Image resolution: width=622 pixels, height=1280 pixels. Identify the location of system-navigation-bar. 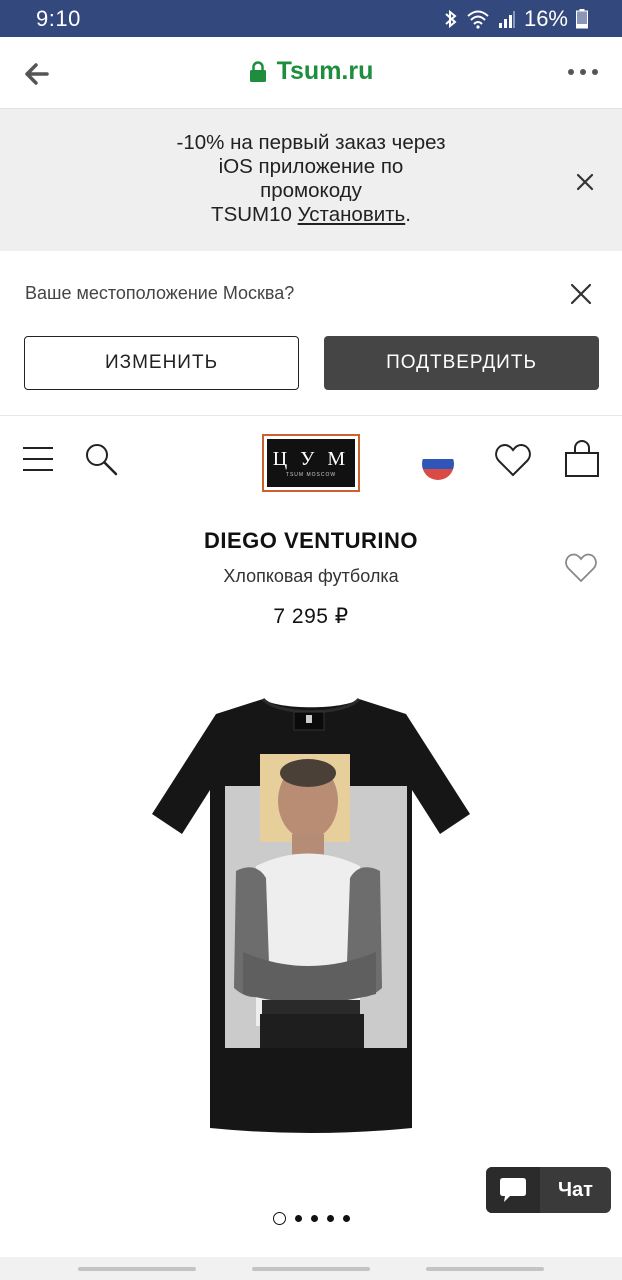
(311, 1268).